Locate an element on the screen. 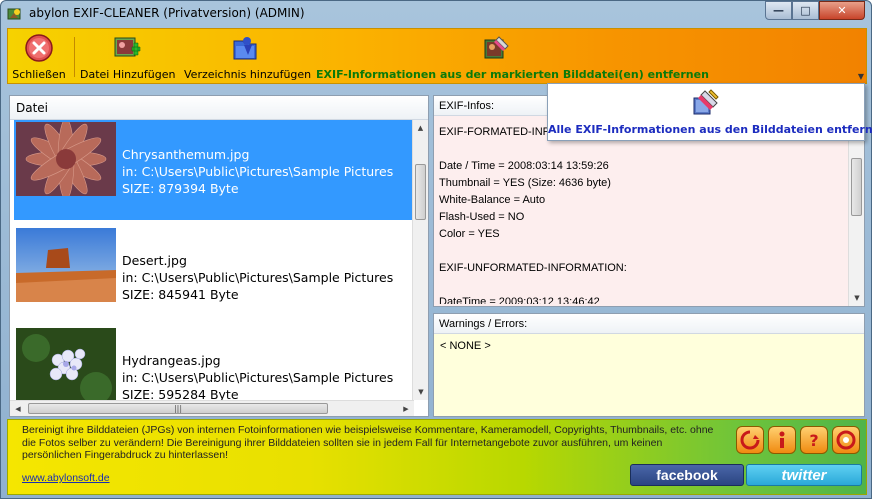 The height and width of the screenshot is (499, 872). remove-exif-icon is located at coordinates (496, 47).